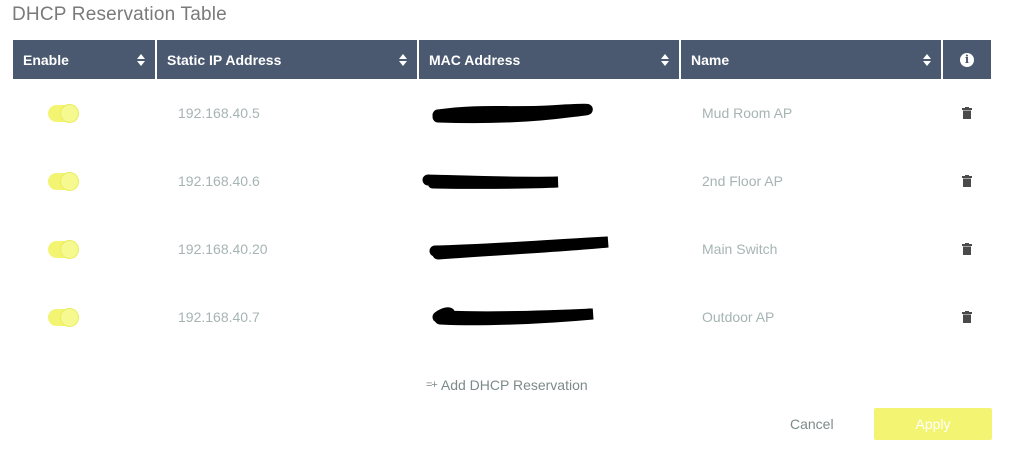 Image resolution: width=1024 pixels, height=464 pixels. Describe the element at coordinates (740, 249) in the screenshot. I see `name-cell: Main Switch` at that location.